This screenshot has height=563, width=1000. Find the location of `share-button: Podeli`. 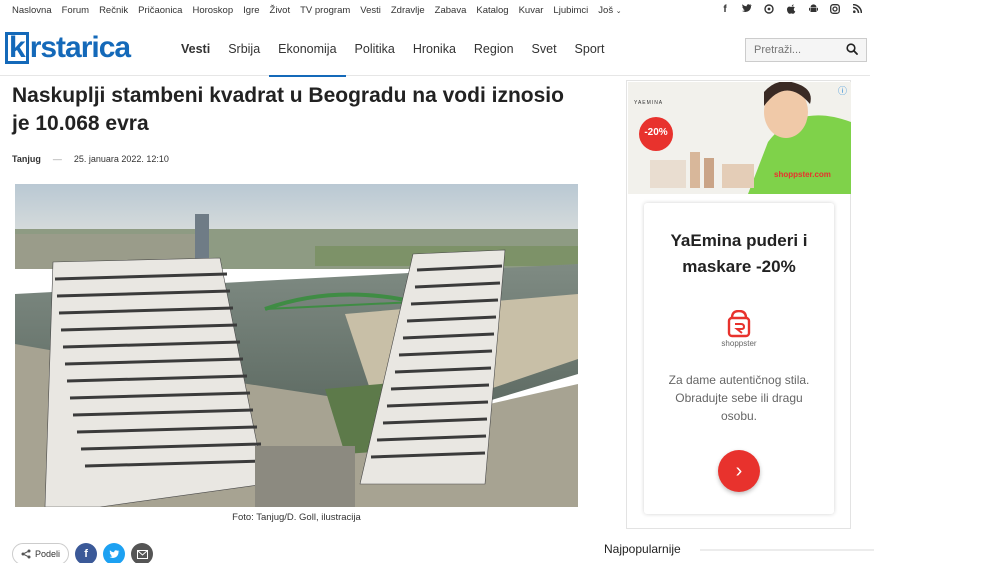

share-button: Podeli is located at coordinates (41, 553).